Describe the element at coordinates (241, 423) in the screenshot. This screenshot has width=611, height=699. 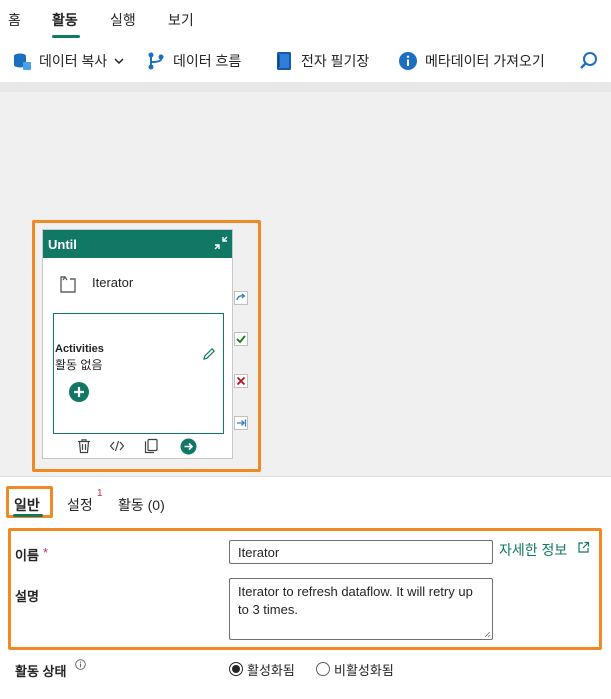
I see `completion-connector-icon` at that location.